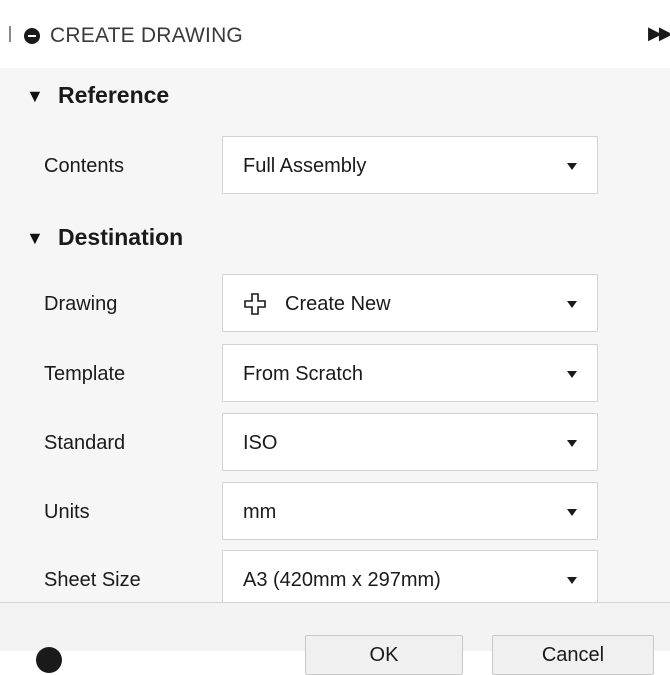 Image resolution: width=670 pixels, height=675 pixels. What do you see at coordinates (10, 34) in the screenshot?
I see `drag-grip-icon` at bounding box center [10, 34].